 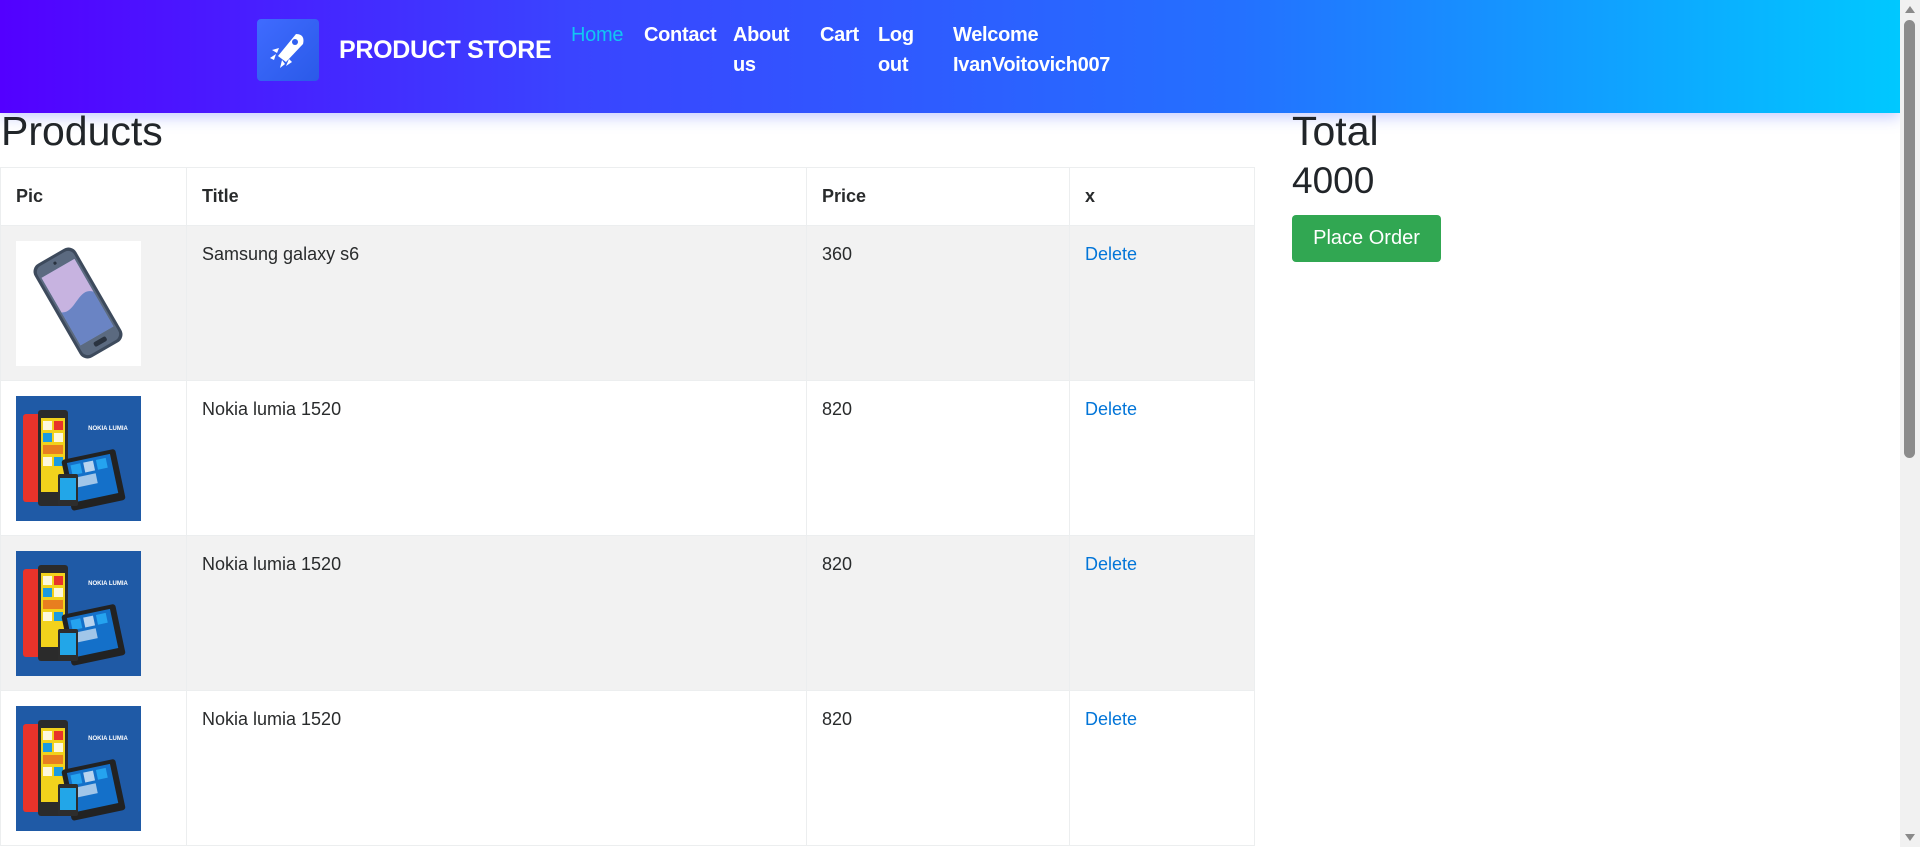 What do you see at coordinates (996, 35) in the screenshot?
I see `nav-welcome-line1: Welcome` at bounding box center [996, 35].